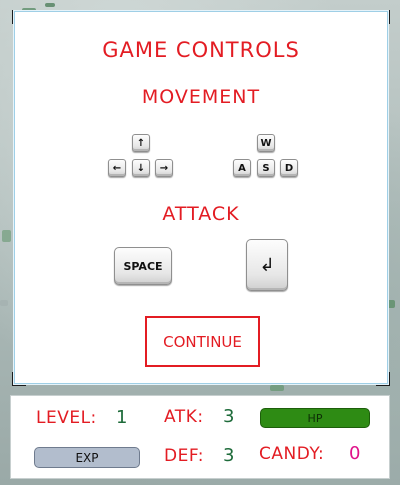 This screenshot has width=400, height=485. Describe the element at coordinates (66, 418) in the screenshot. I see `level-label: LEVEL:` at that location.